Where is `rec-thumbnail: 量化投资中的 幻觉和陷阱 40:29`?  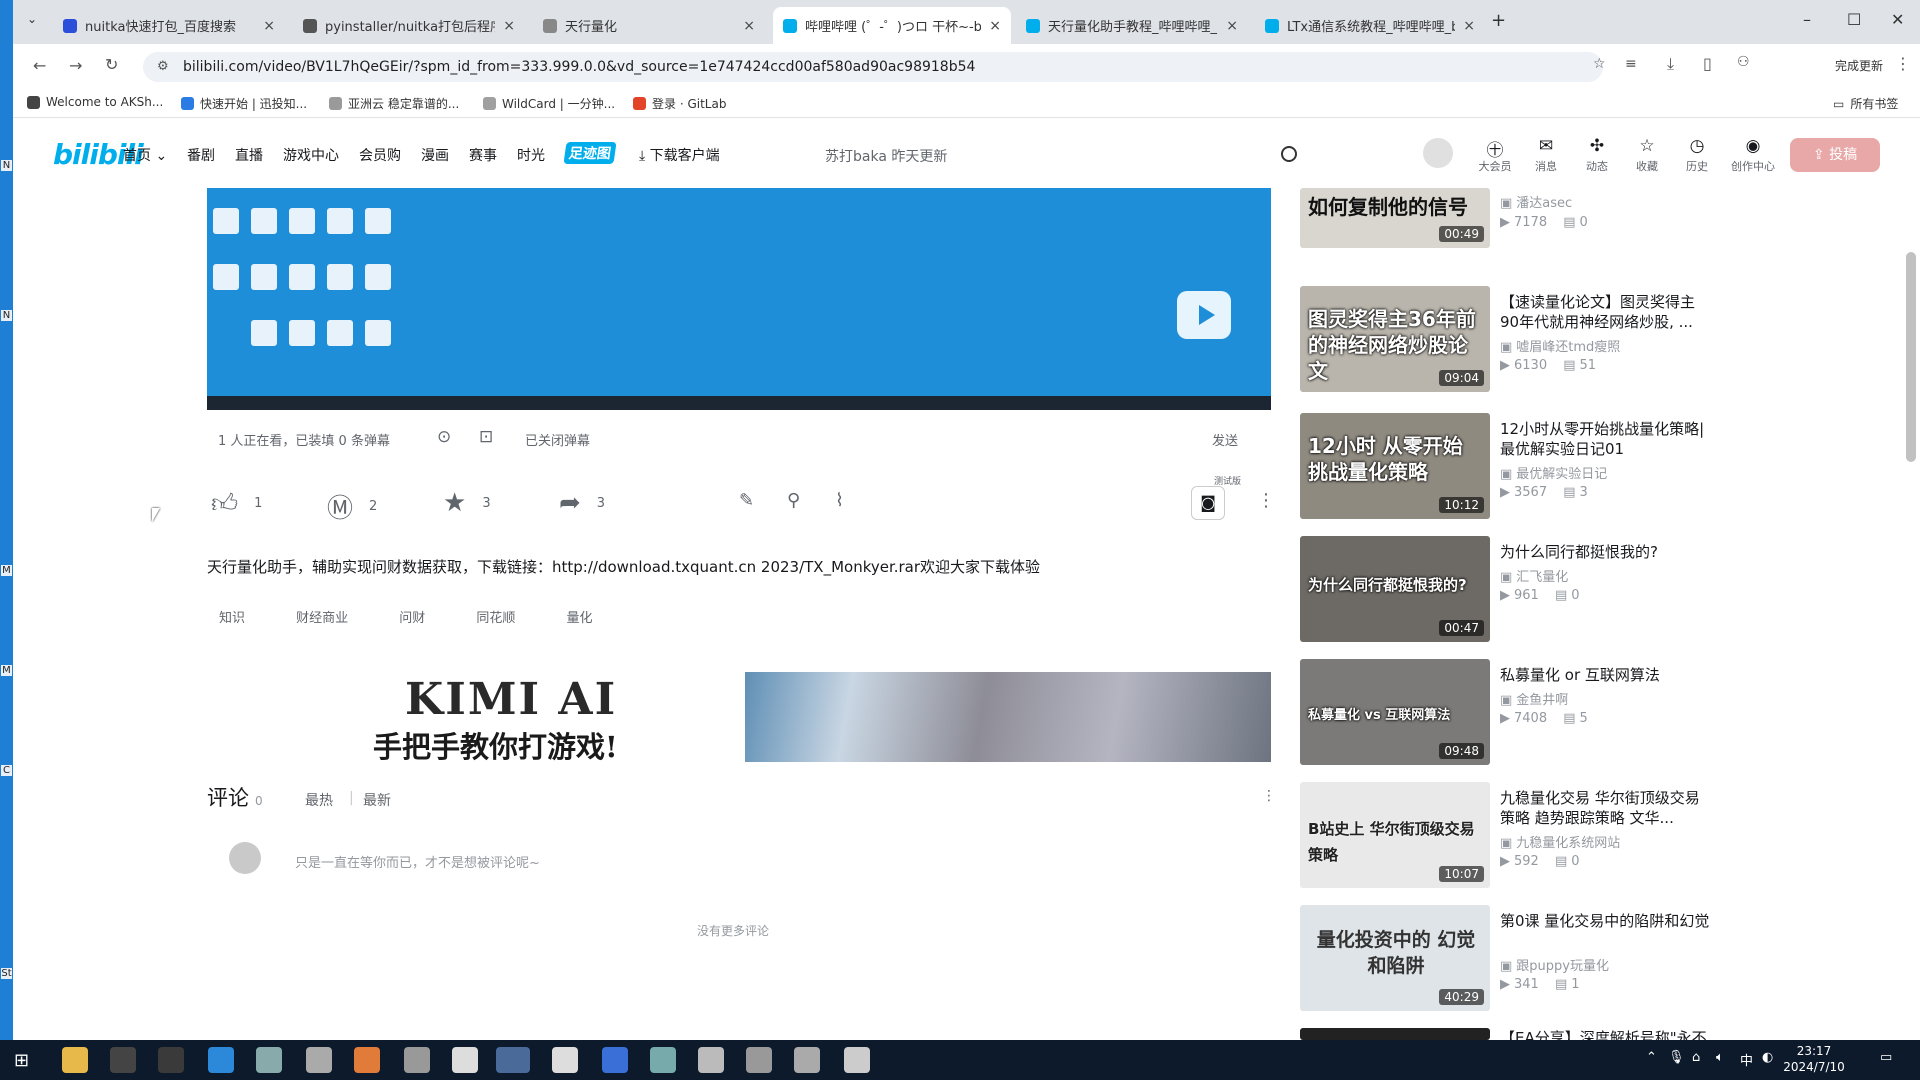 rec-thumbnail: 量化投资中的 幻觉和陷阱 40:29 is located at coordinates (1395, 958).